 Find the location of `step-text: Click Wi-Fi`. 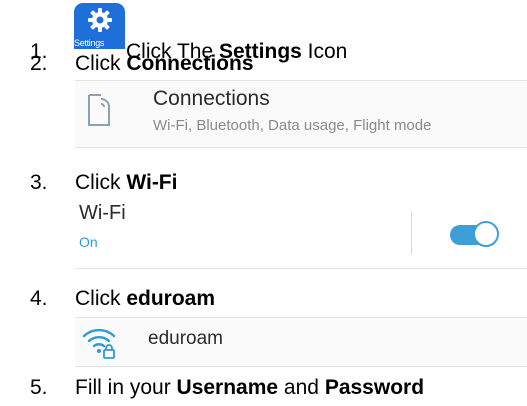

step-text: Click Wi-Fi is located at coordinates (126, 182).